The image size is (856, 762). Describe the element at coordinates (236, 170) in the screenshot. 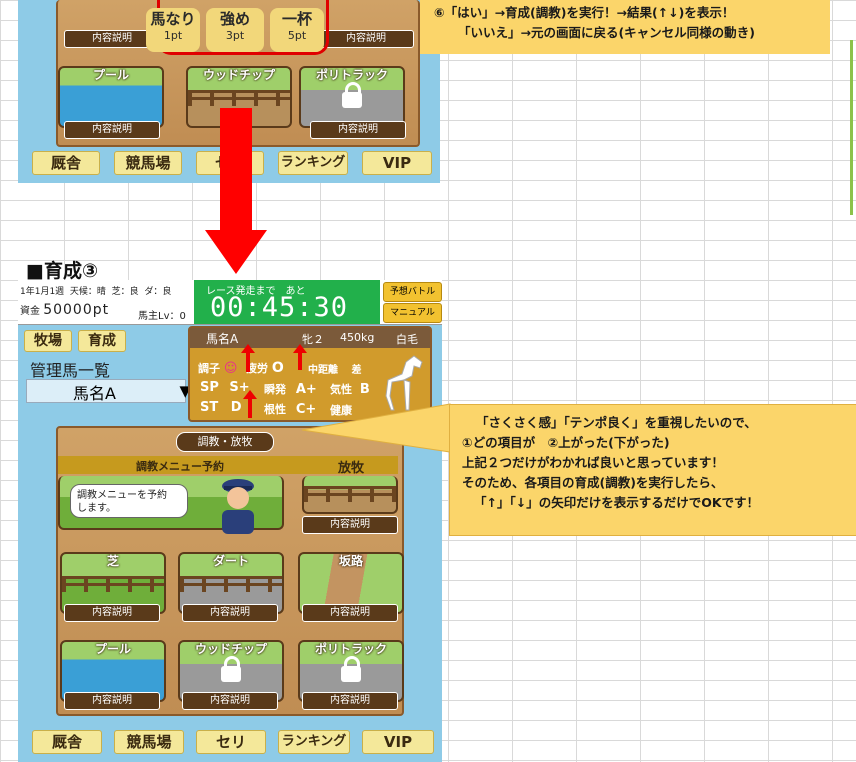

I see `flow-arrow-icon` at that location.